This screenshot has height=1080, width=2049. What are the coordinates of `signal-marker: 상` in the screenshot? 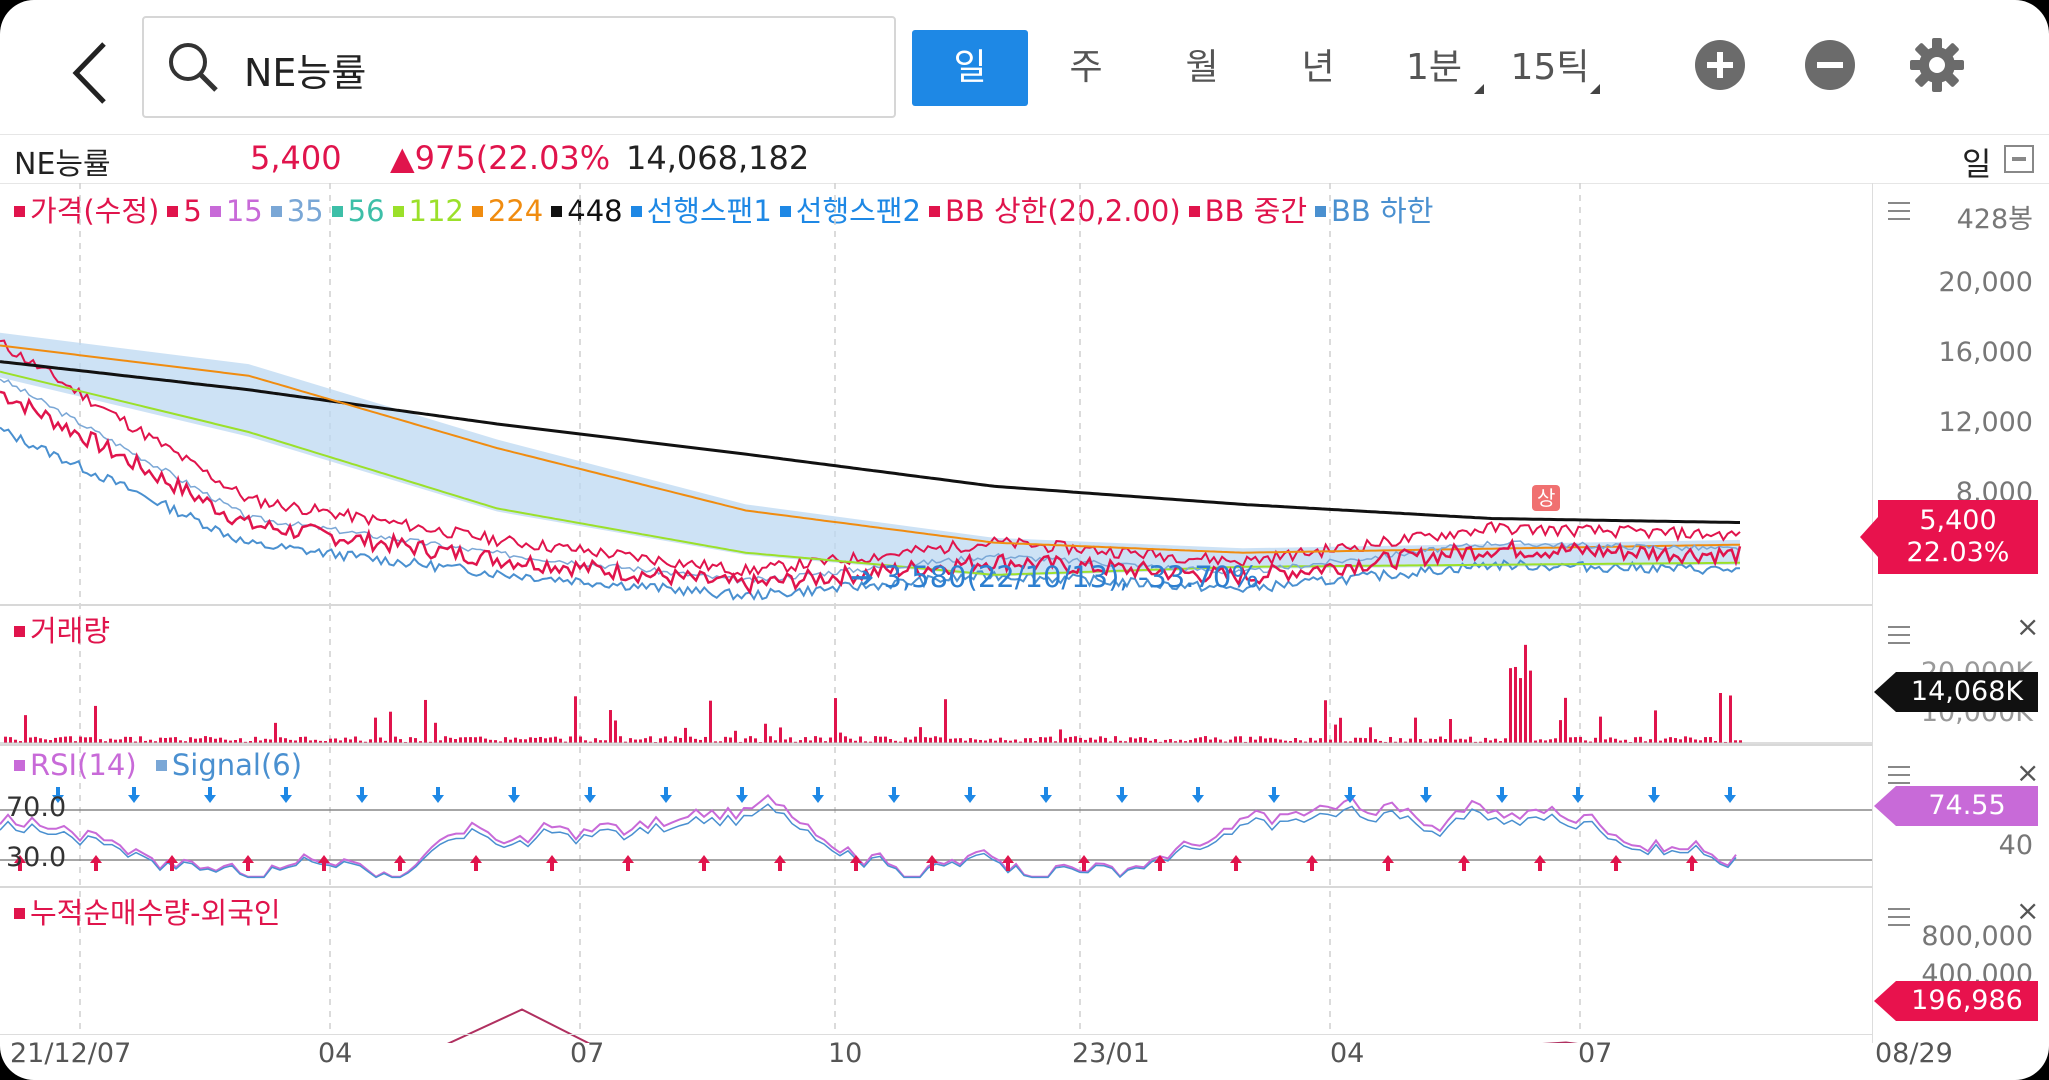 It's located at (1546, 498).